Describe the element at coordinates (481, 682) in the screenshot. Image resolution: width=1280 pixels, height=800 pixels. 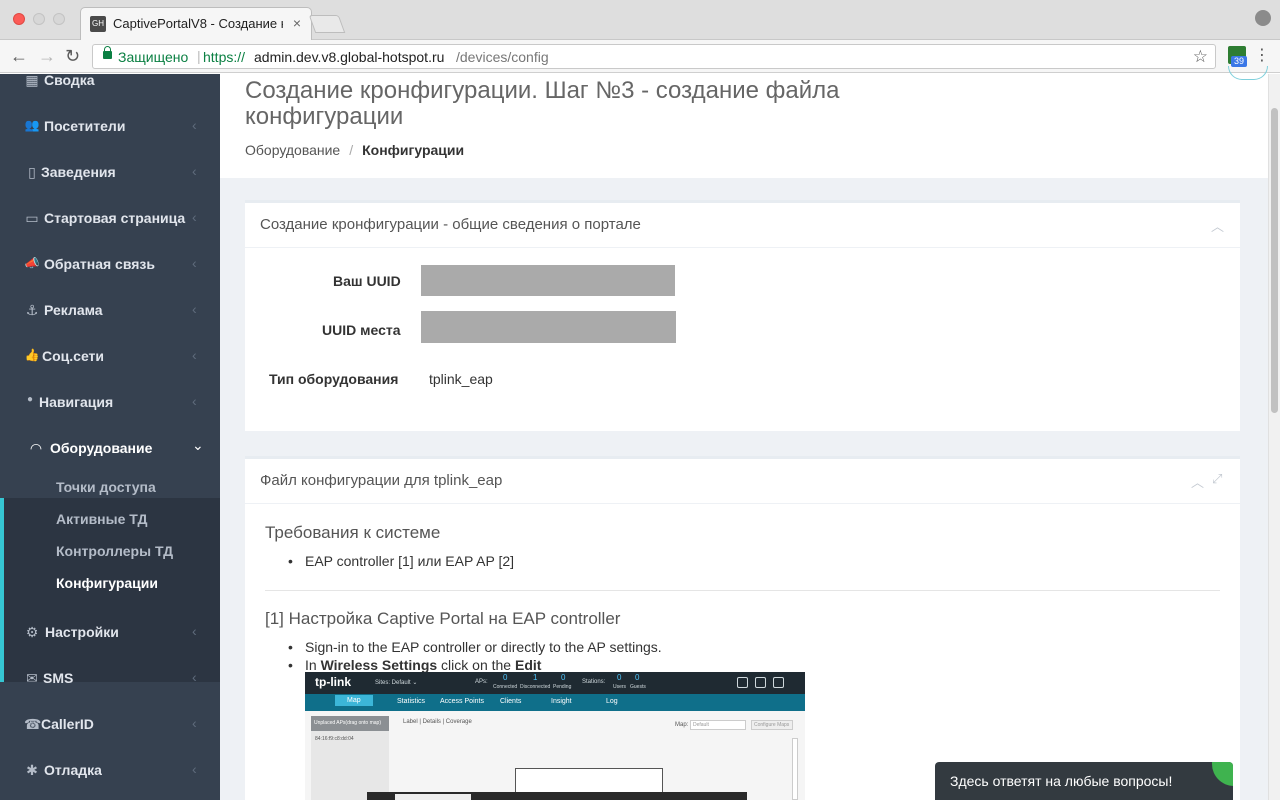
I see `tplink-aps-label: APs:` at that location.